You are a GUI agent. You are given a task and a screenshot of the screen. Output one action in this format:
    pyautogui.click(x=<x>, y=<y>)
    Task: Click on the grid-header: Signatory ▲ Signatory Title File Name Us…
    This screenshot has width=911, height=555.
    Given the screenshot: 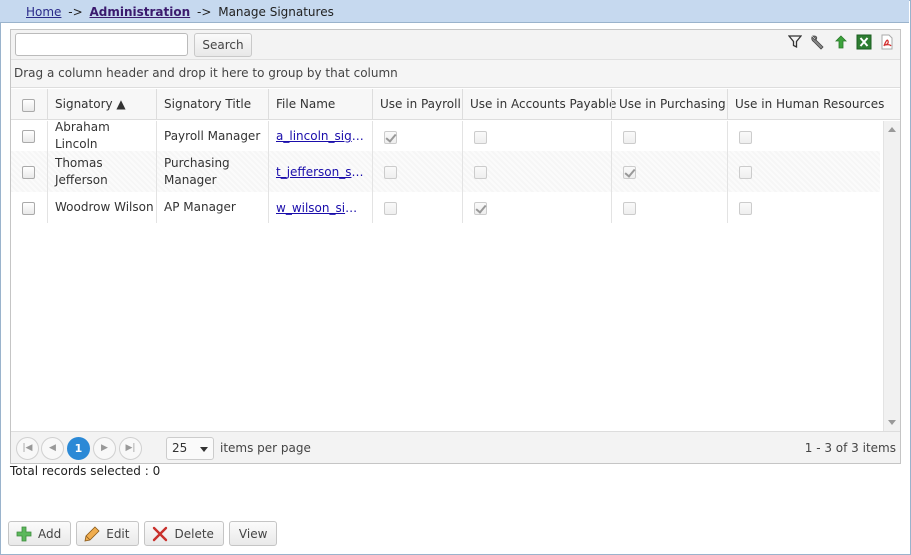 What is the action you would take?
    pyautogui.click(x=455, y=104)
    